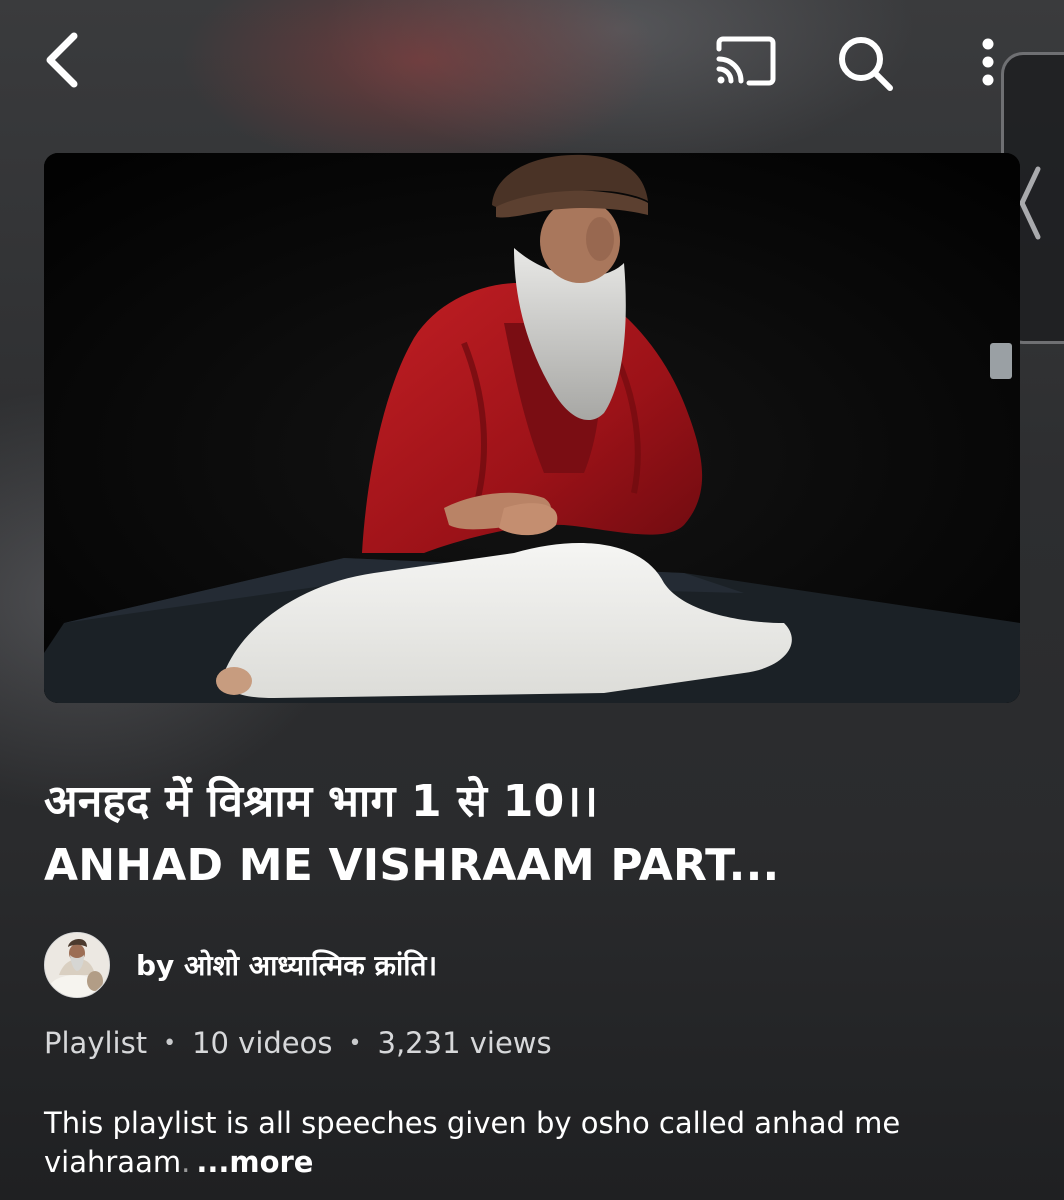 The width and height of the screenshot is (1064, 1200). What do you see at coordinates (96, 1043) in the screenshot?
I see `meta-type: Playlist` at bounding box center [96, 1043].